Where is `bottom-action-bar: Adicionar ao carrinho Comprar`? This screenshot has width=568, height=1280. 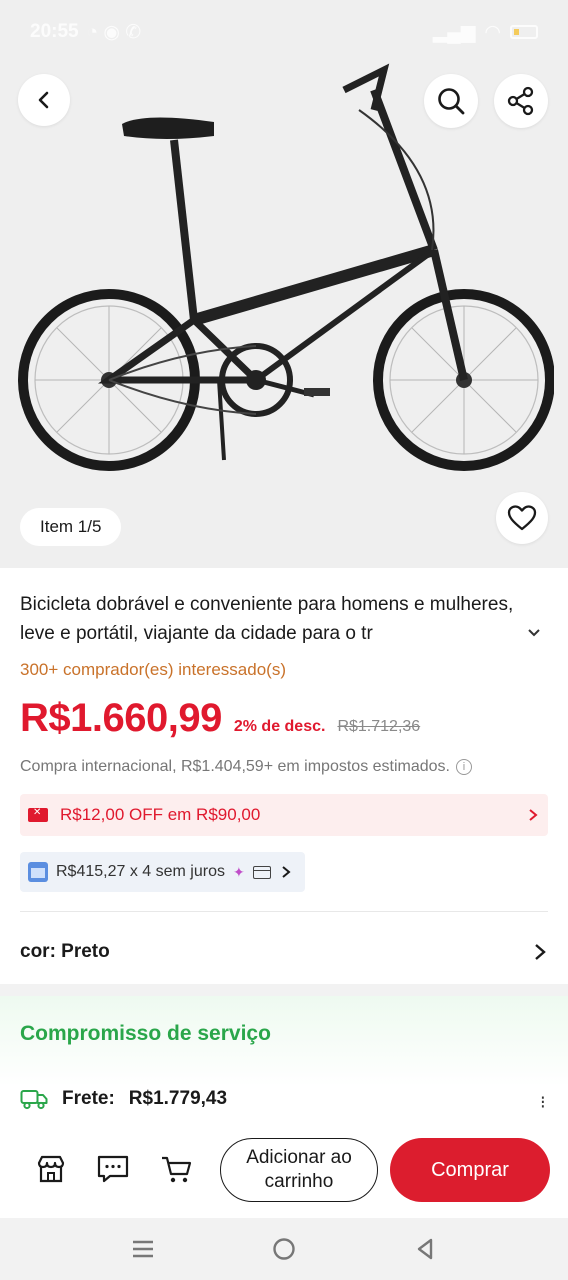 bottom-action-bar: Adicionar ao carrinho Comprar is located at coordinates (284, 1172).